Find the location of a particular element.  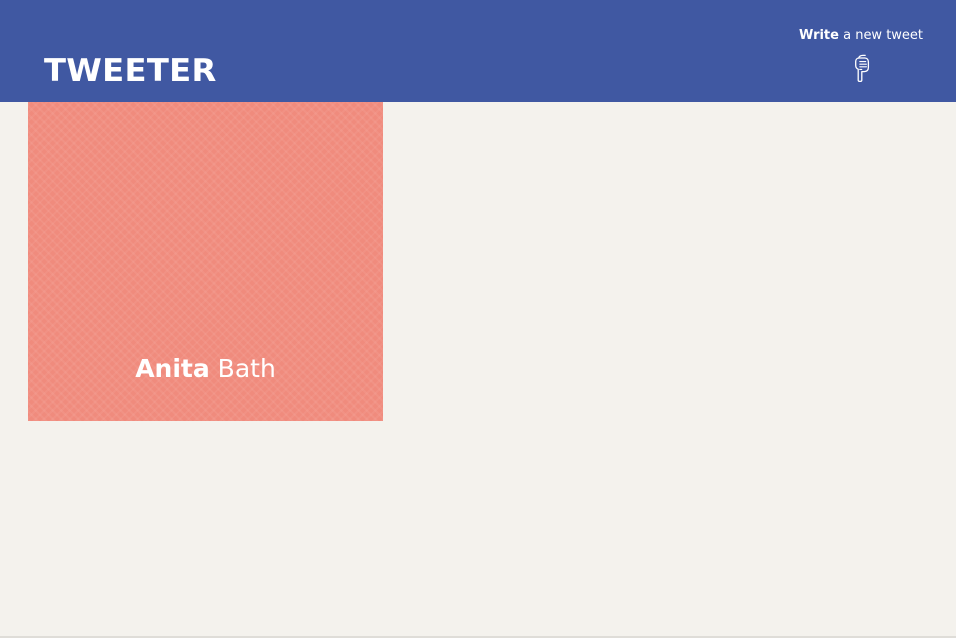

write-new-tweet-link: Write a new tweet is located at coordinates (861, 55).